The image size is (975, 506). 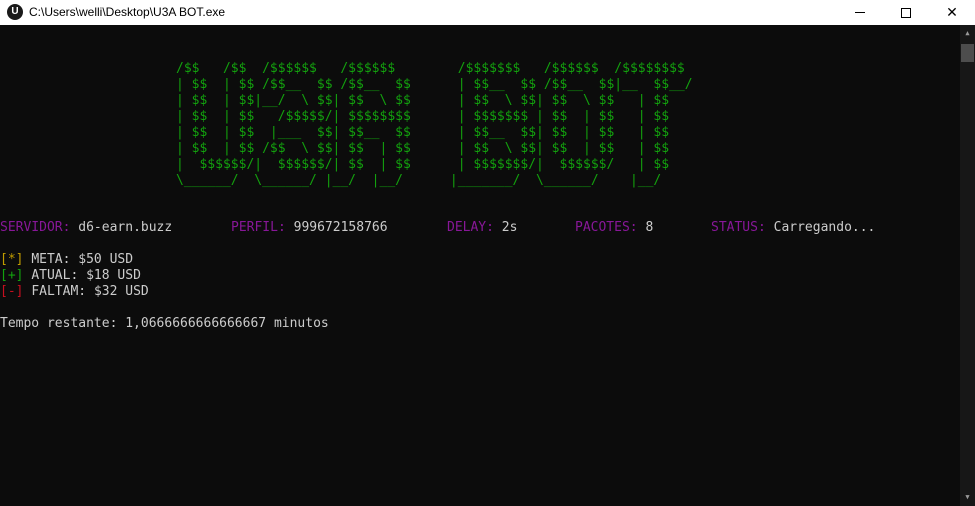 I want to click on meta-value: $50 USD, so click(x=106, y=259).